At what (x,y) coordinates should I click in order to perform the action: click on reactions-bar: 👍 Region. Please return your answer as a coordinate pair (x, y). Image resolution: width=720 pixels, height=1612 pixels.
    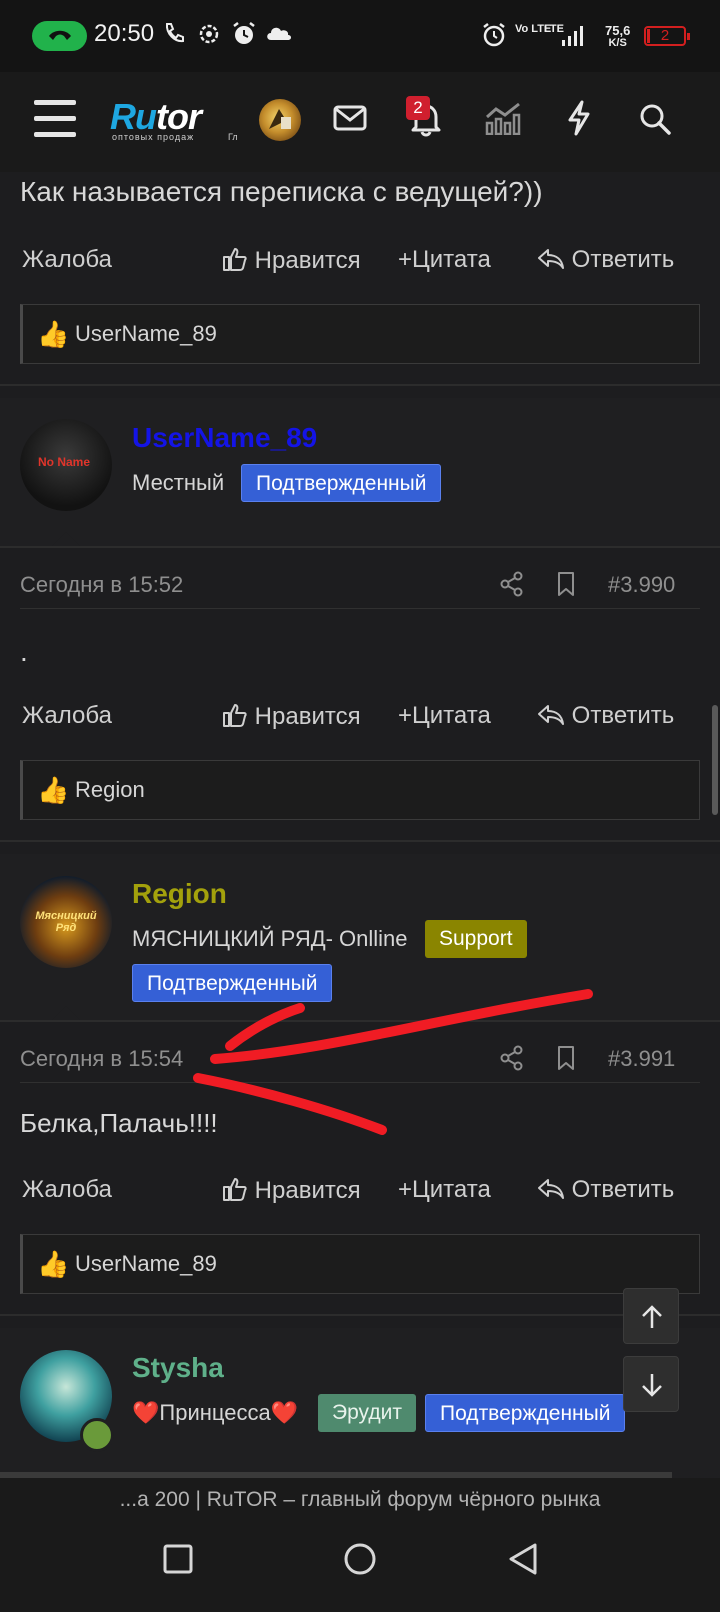
    Looking at the image, I should click on (360, 790).